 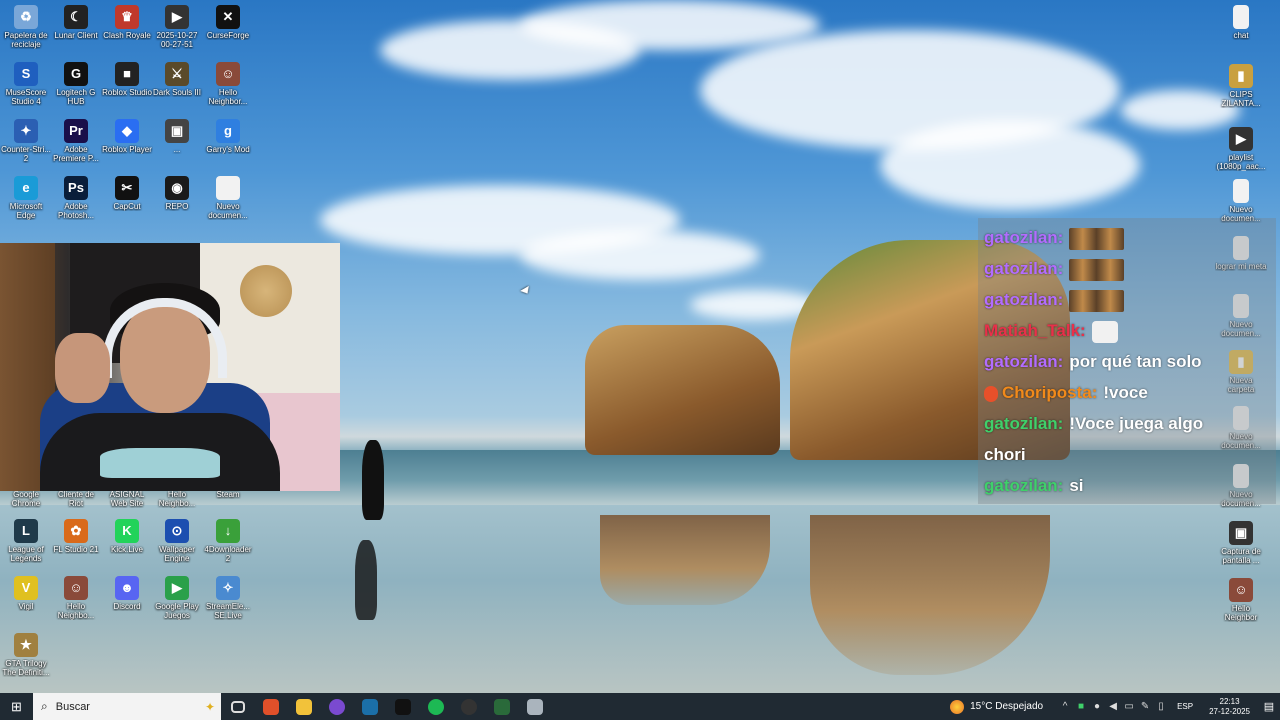 I want to click on search-placeholder: Buscar, so click(x=72, y=706).